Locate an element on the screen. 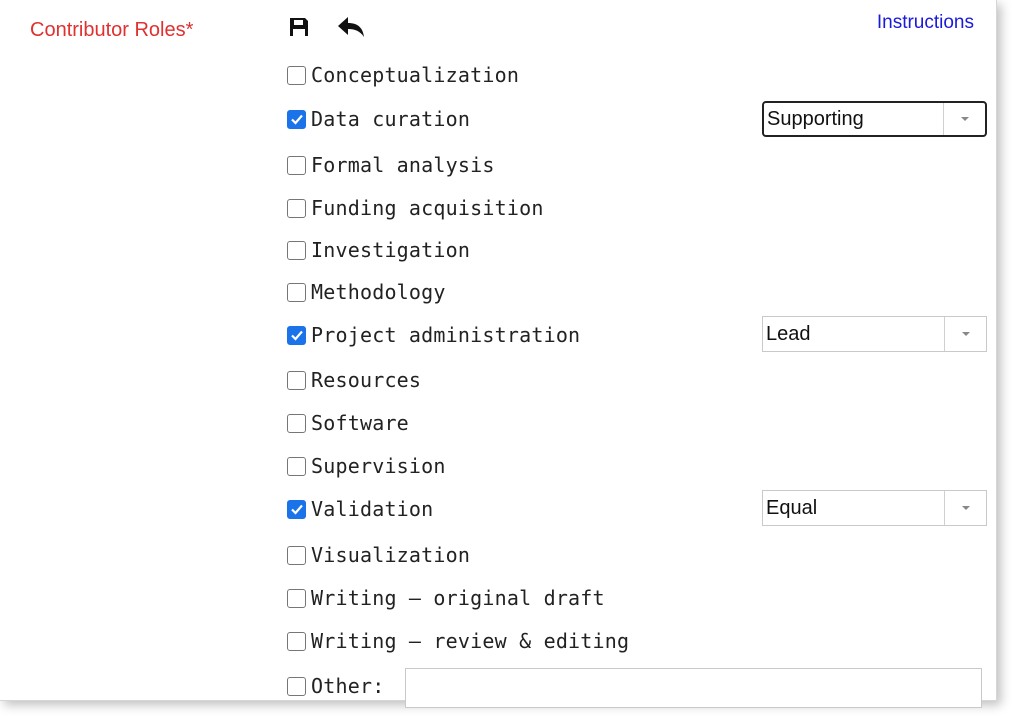 The height and width of the screenshot is (716, 1012). role-item-methodology: Methodology is located at coordinates (366, 292).